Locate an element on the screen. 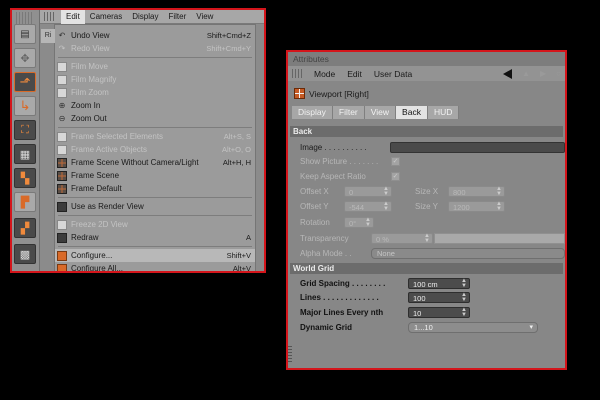 The width and height of the screenshot is (600, 400). attributes-menubar: Mode Edit User Data ▲ ▶ ○ is located at coordinates (426, 73).